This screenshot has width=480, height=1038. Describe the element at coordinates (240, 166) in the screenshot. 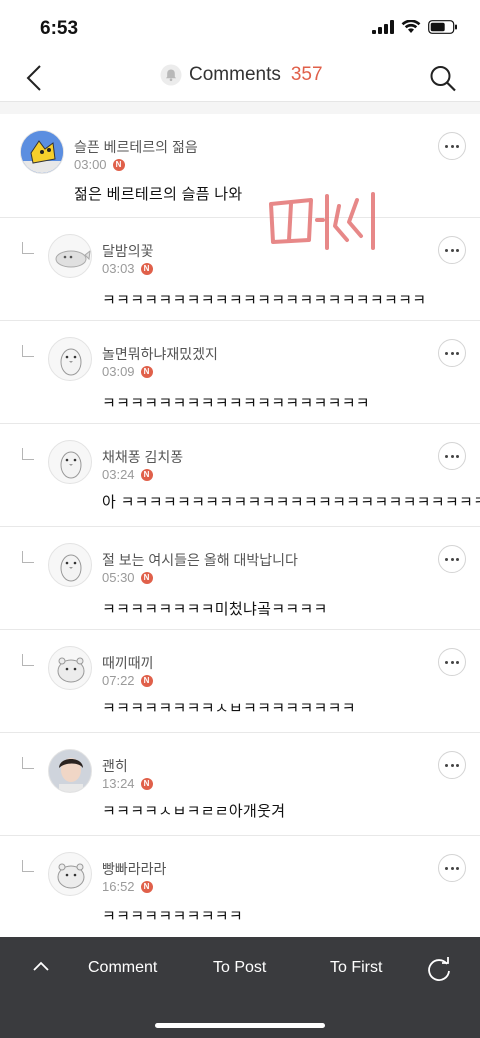

I see `comment-item: 슬픈 베르테르의 젊음 03:00 N 젊은 베르테르의 슬픔 나와` at that location.